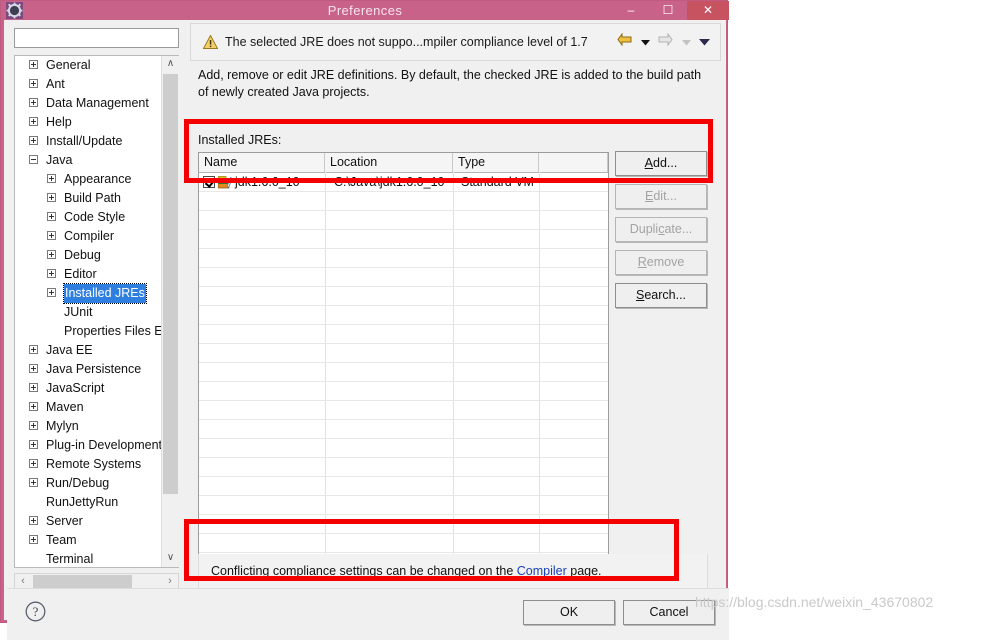  What do you see at coordinates (88, 217) in the screenshot?
I see `sidebar-item-code-style: Code Style` at bounding box center [88, 217].